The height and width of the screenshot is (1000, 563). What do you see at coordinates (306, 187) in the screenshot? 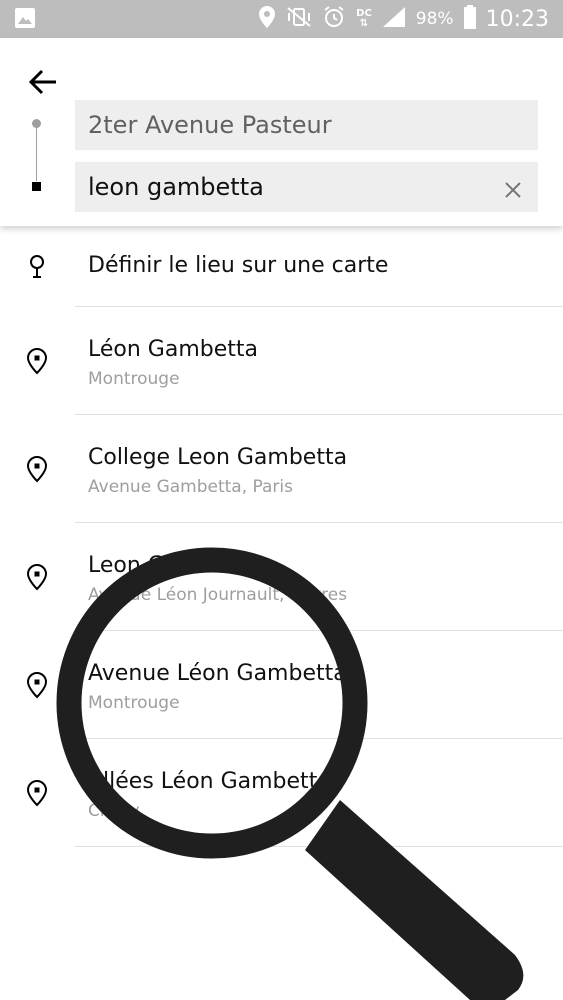
I see `destination-field: leon gambetta` at bounding box center [306, 187].